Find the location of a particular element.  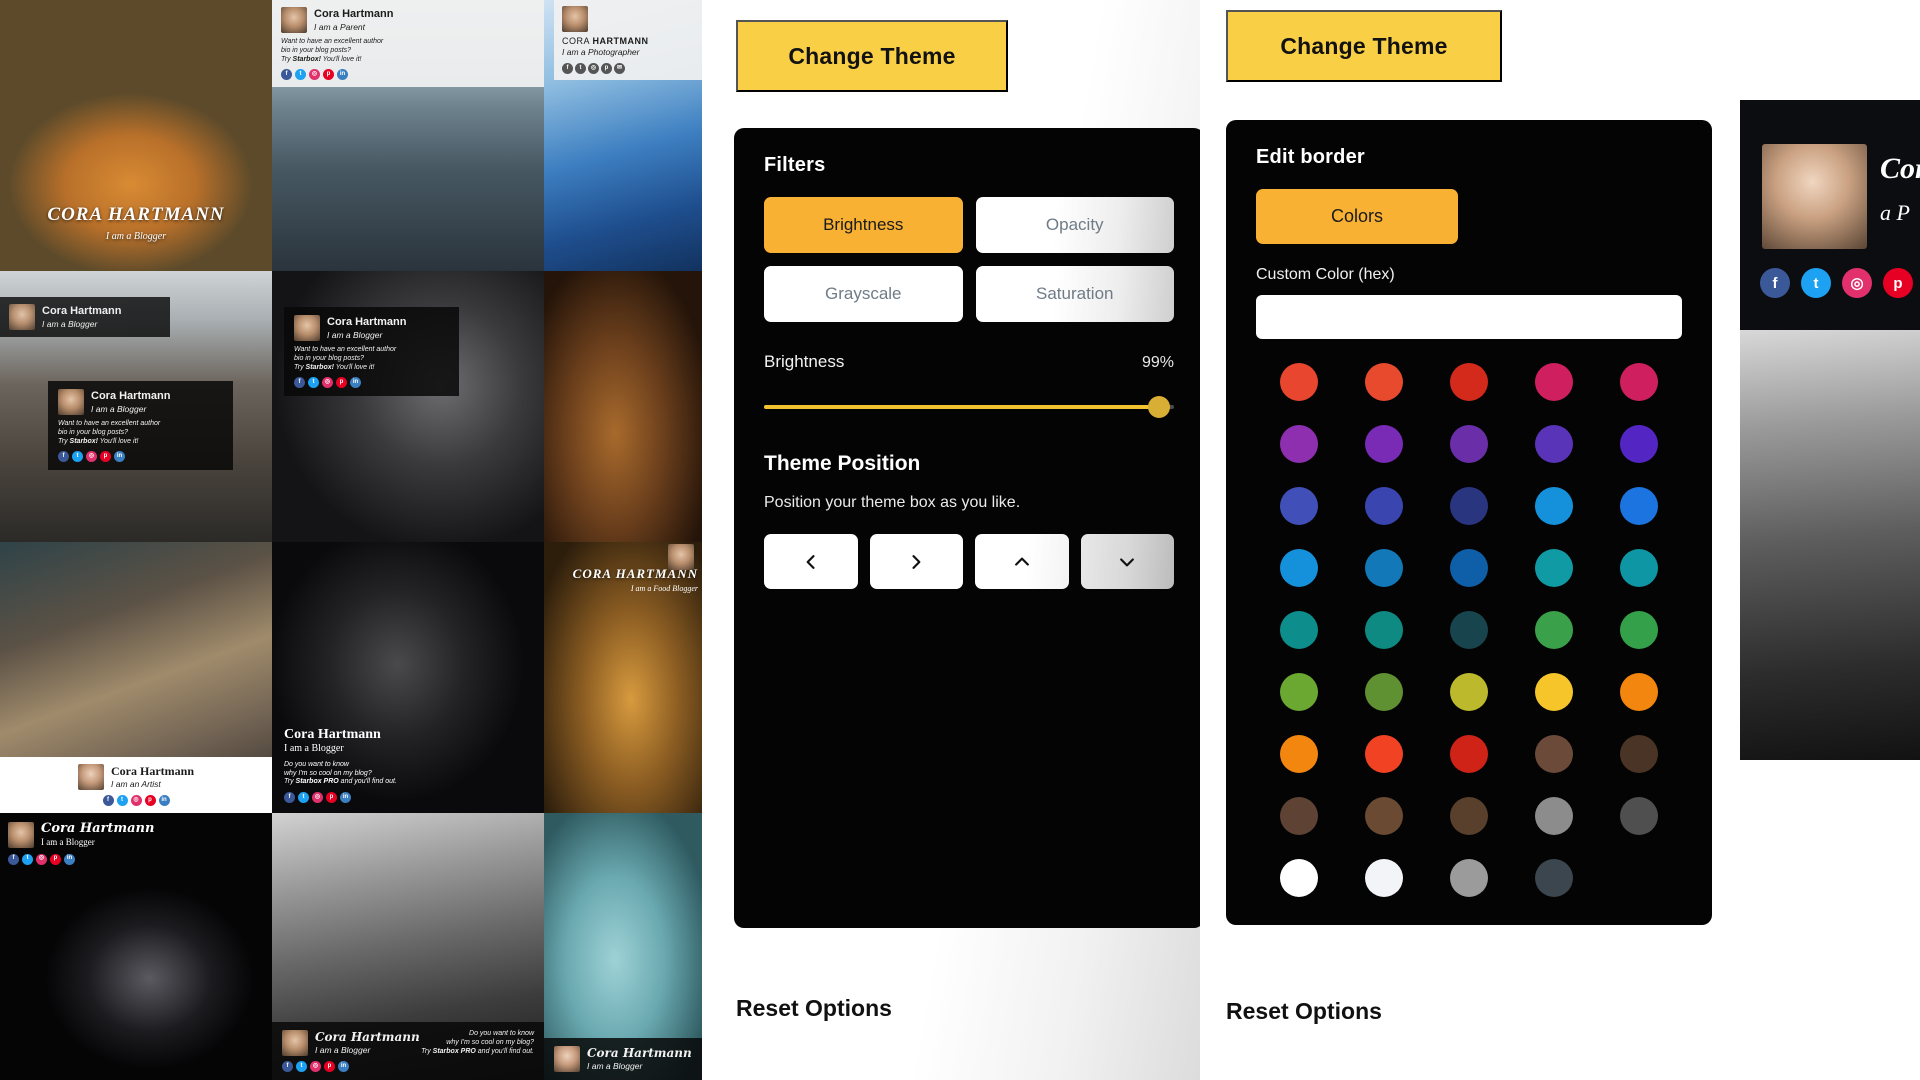

mail-icon: ✉ is located at coordinates (619, 68).